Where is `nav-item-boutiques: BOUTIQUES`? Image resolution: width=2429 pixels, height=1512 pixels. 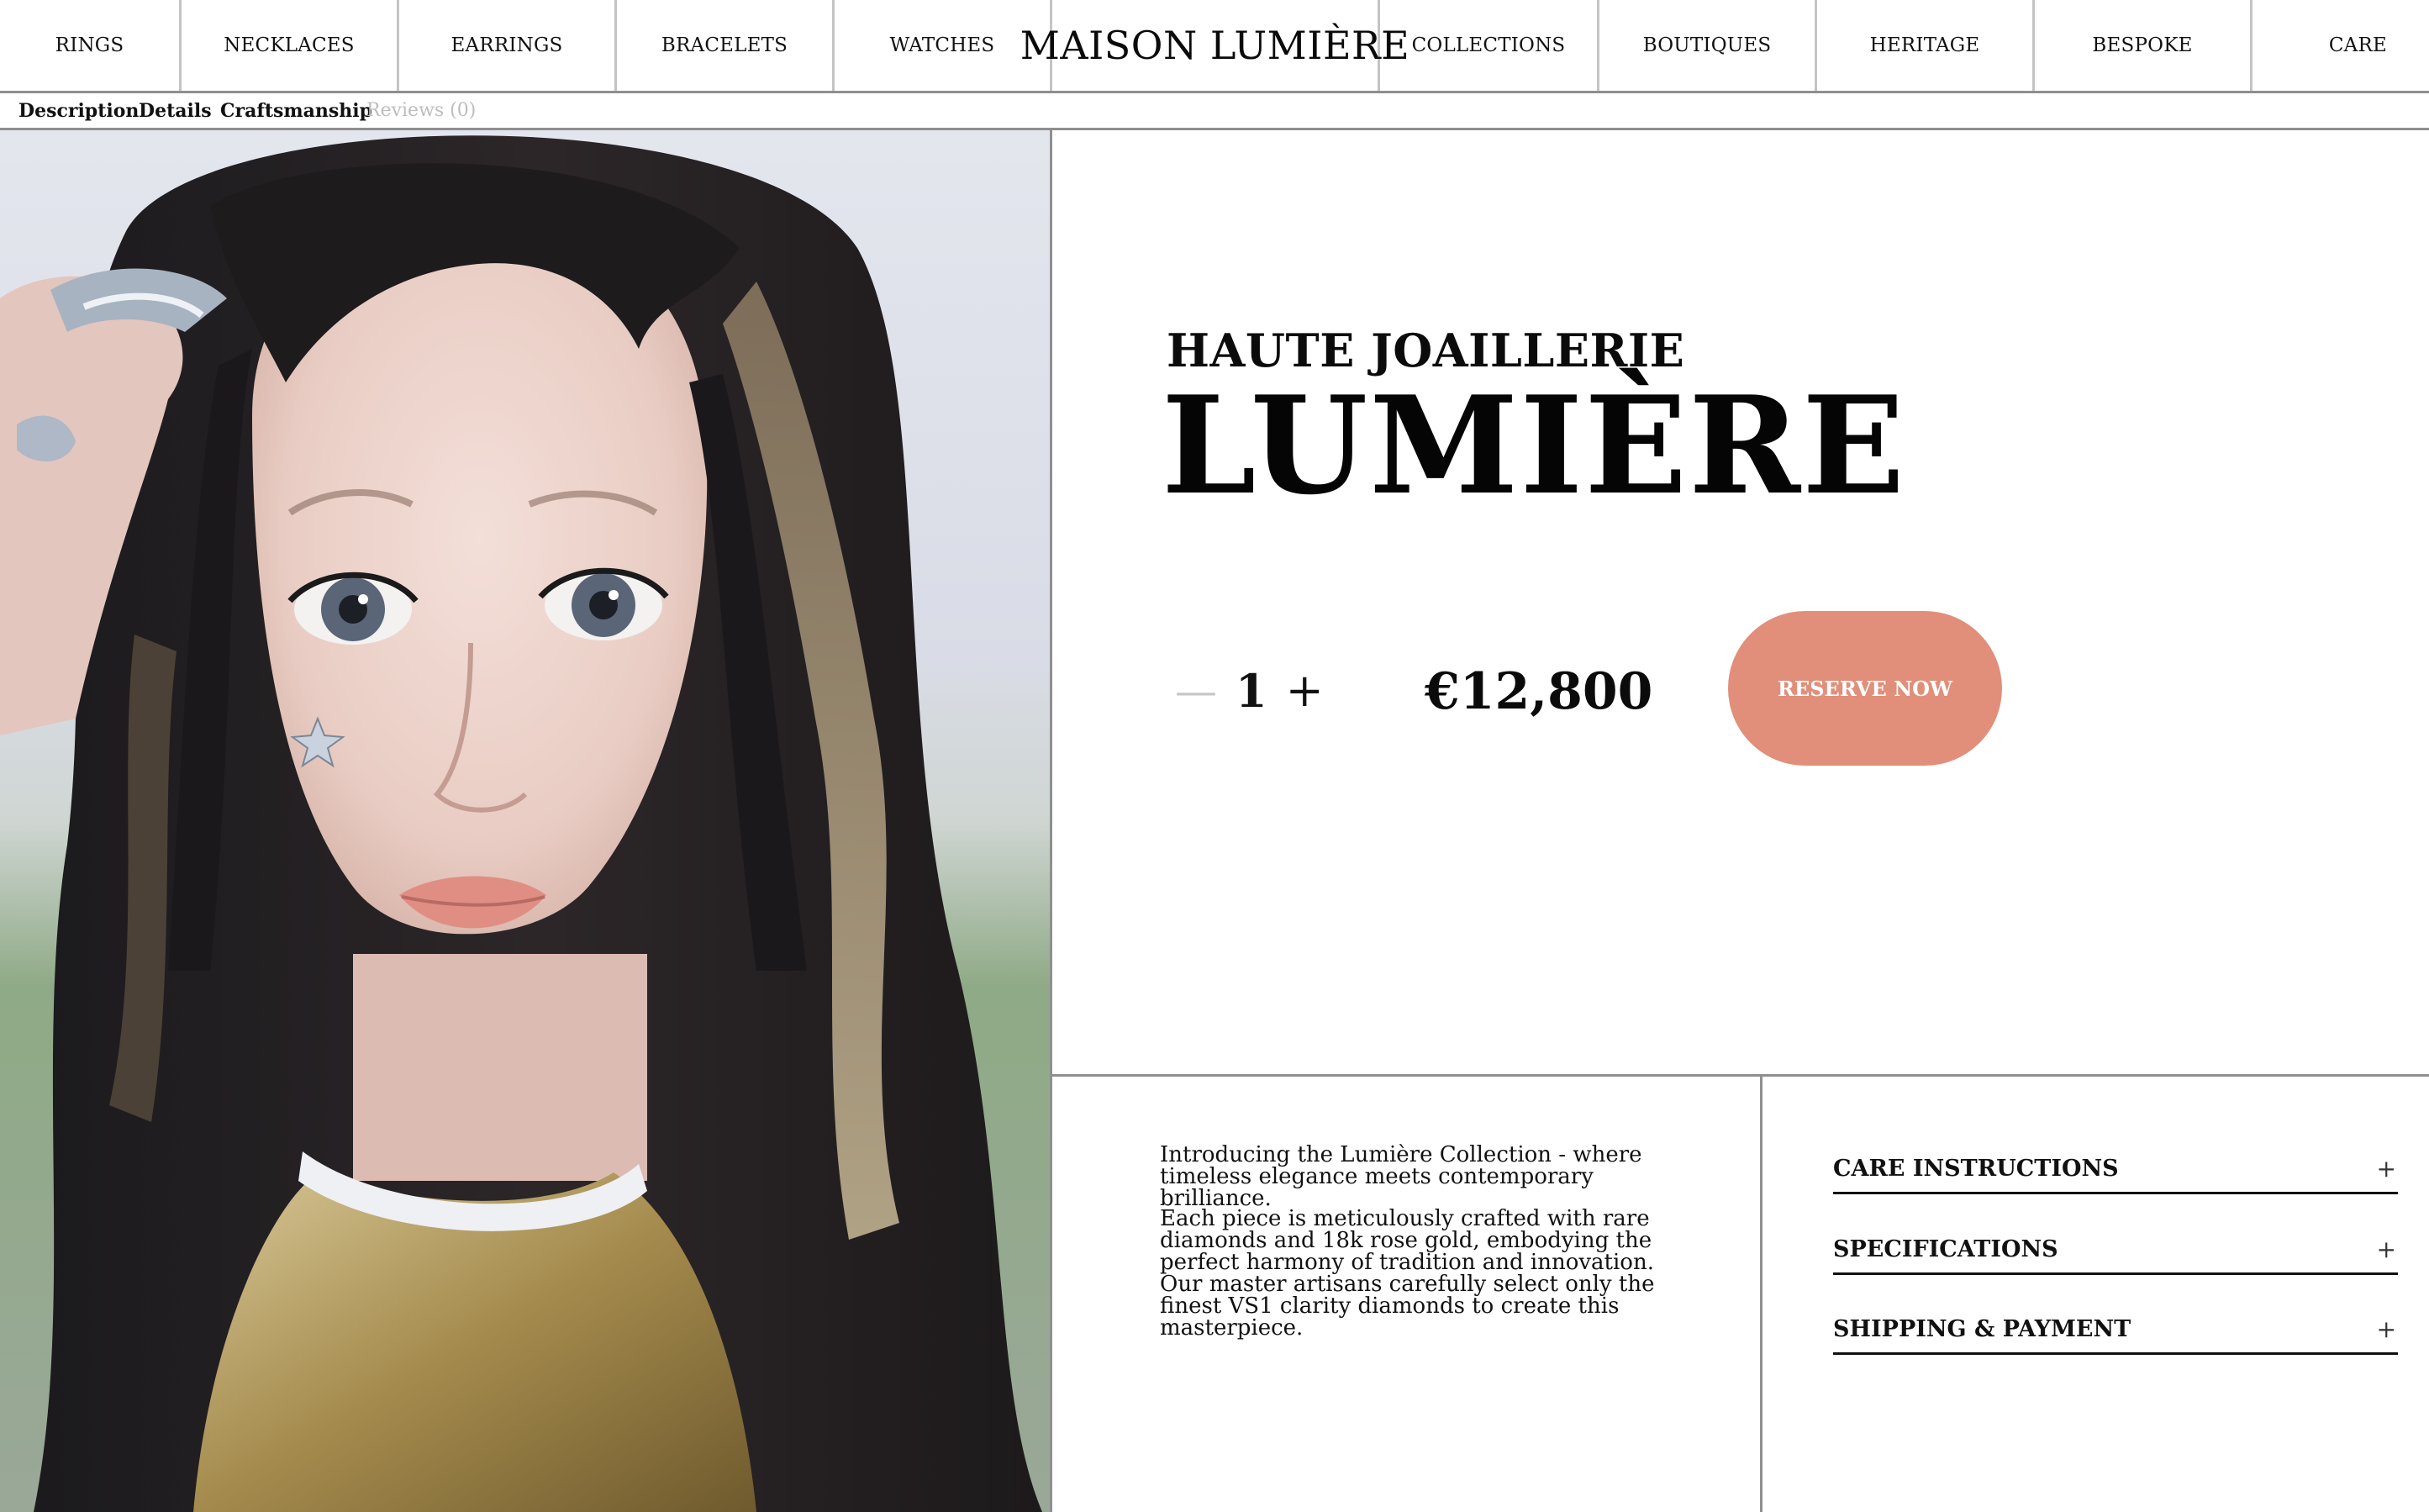
nav-item-boutiques: BOUTIQUES is located at coordinates (1708, 45).